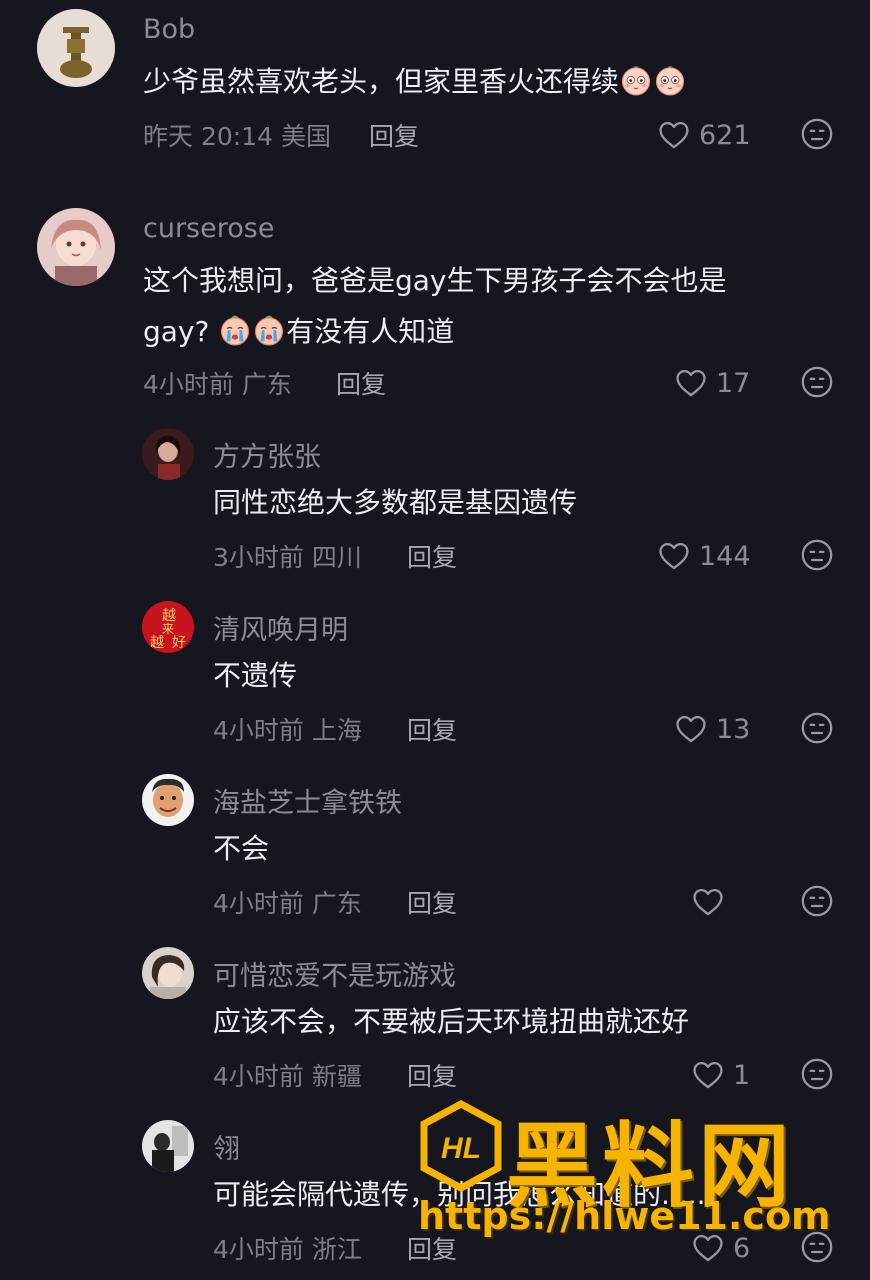 This screenshot has height=1280, width=870. I want to click on like-button, so click(712, 902).